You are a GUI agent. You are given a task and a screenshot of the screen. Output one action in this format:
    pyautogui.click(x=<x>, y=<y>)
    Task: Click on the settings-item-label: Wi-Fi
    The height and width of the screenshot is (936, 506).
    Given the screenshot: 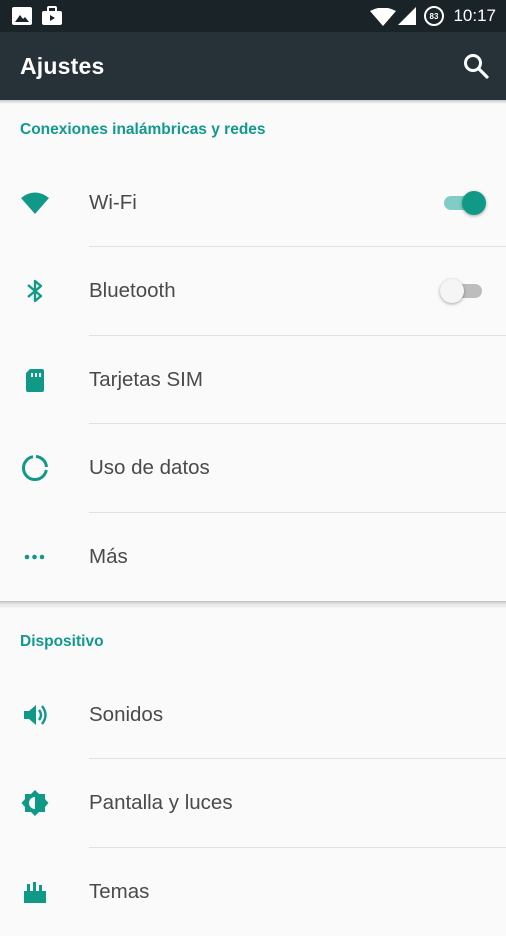 What is the action you would take?
    pyautogui.click(x=113, y=202)
    